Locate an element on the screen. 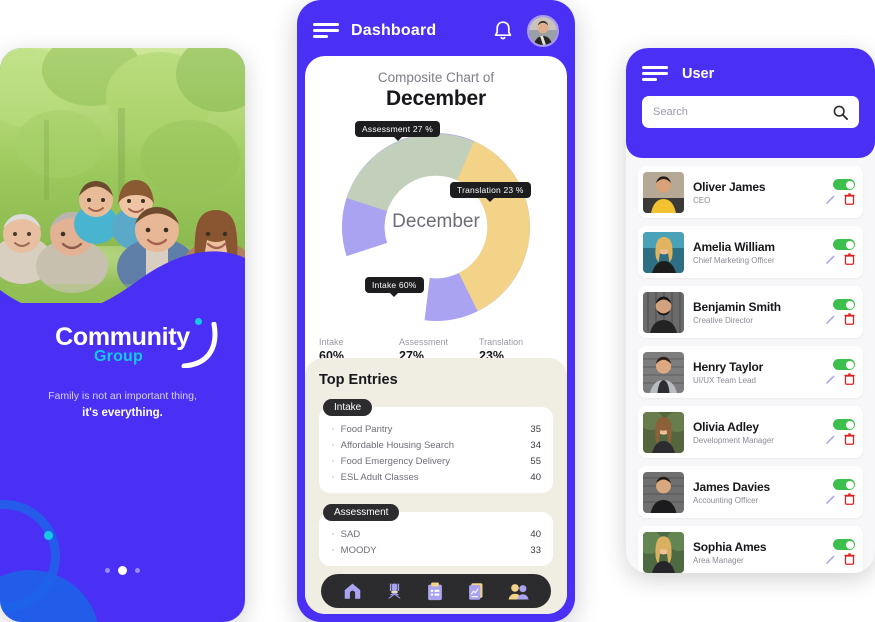 The height and width of the screenshot is (622, 875). microscope-icon is located at coordinates (394, 591).